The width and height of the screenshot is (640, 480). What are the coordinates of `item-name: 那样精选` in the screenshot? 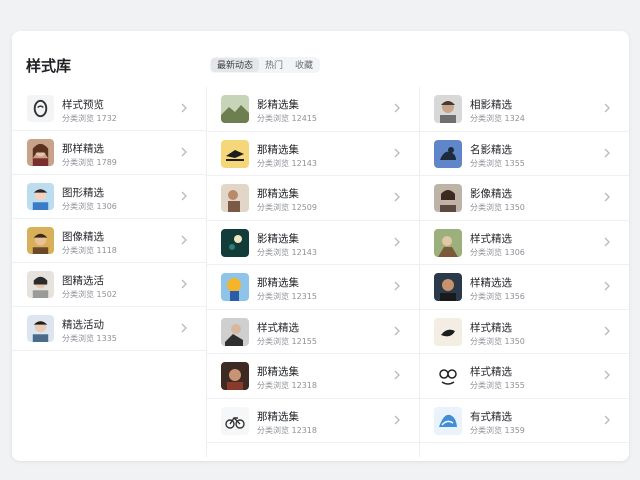 It's located at (83, 149).